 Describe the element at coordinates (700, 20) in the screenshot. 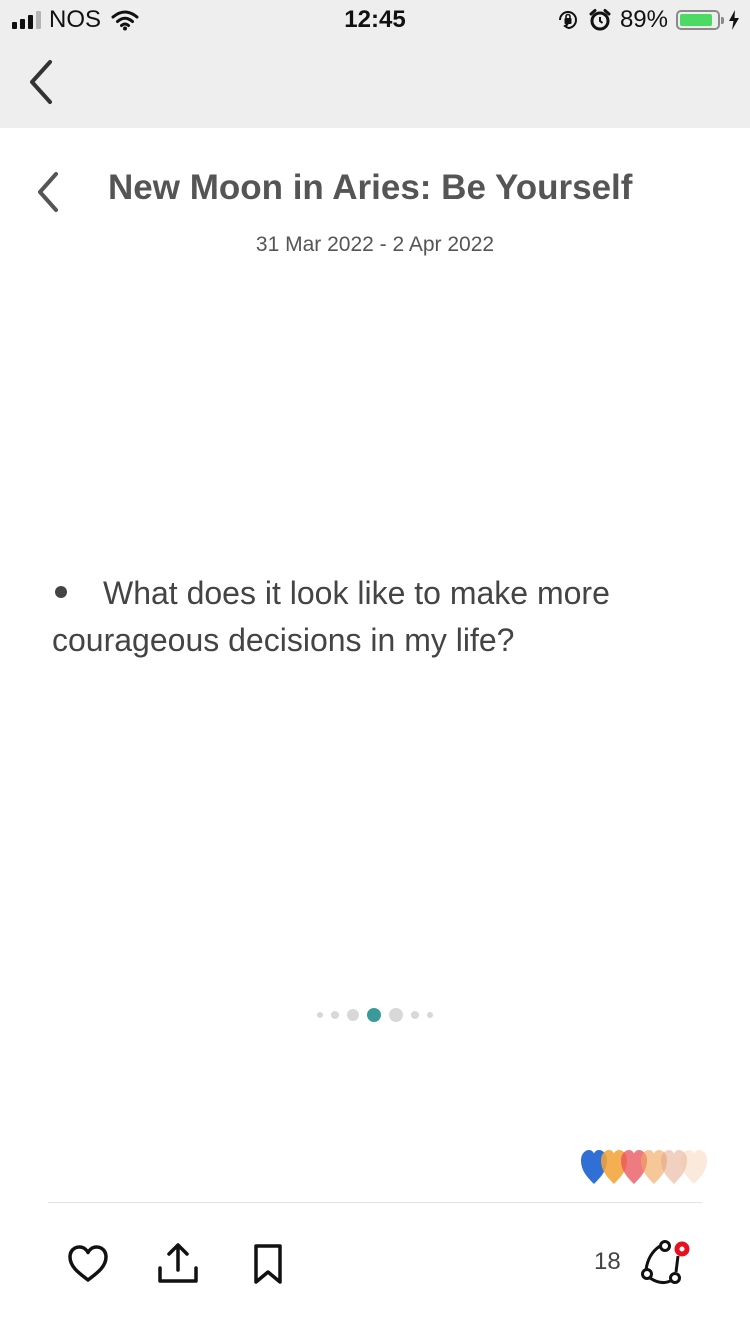

I see `battery-icon` at that location.